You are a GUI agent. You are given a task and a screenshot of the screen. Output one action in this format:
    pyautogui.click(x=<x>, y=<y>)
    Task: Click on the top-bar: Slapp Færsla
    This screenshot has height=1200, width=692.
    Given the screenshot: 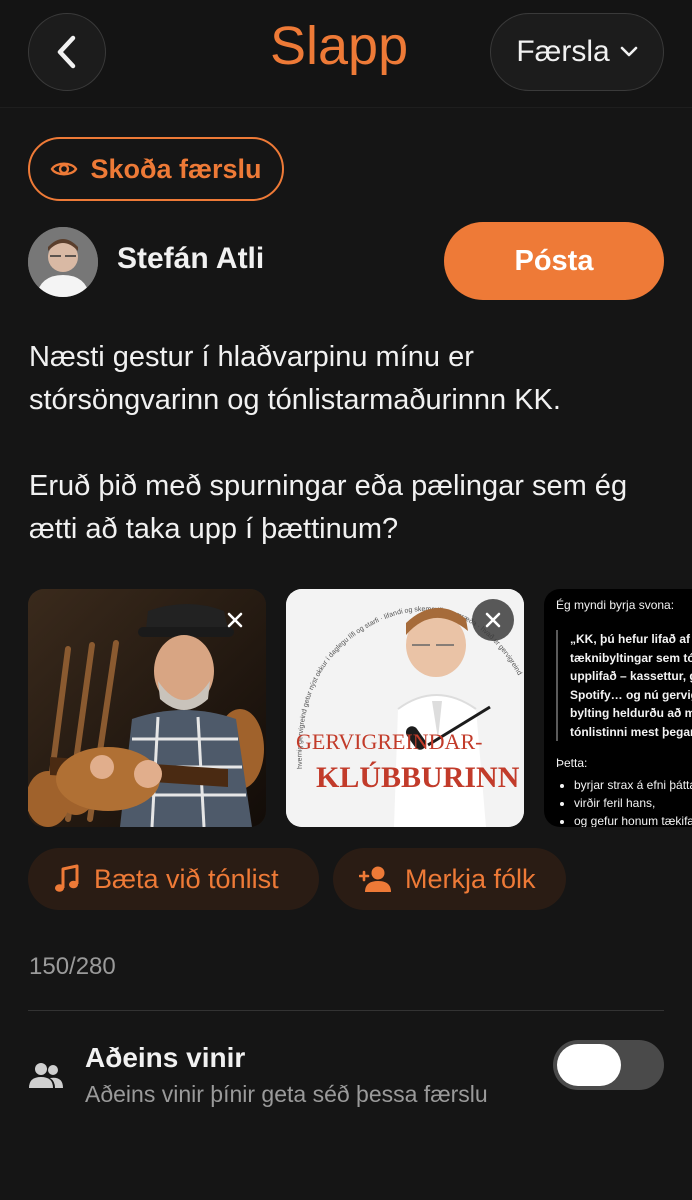 What is the action you would take?
    pyautogui.click(x=346, y=54)
    